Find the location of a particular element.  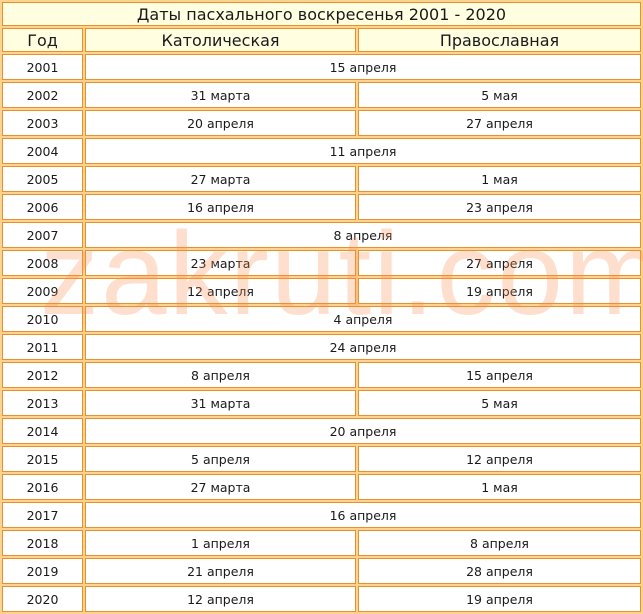

header-catholic: Католическая is located at coordinates (220, 40).